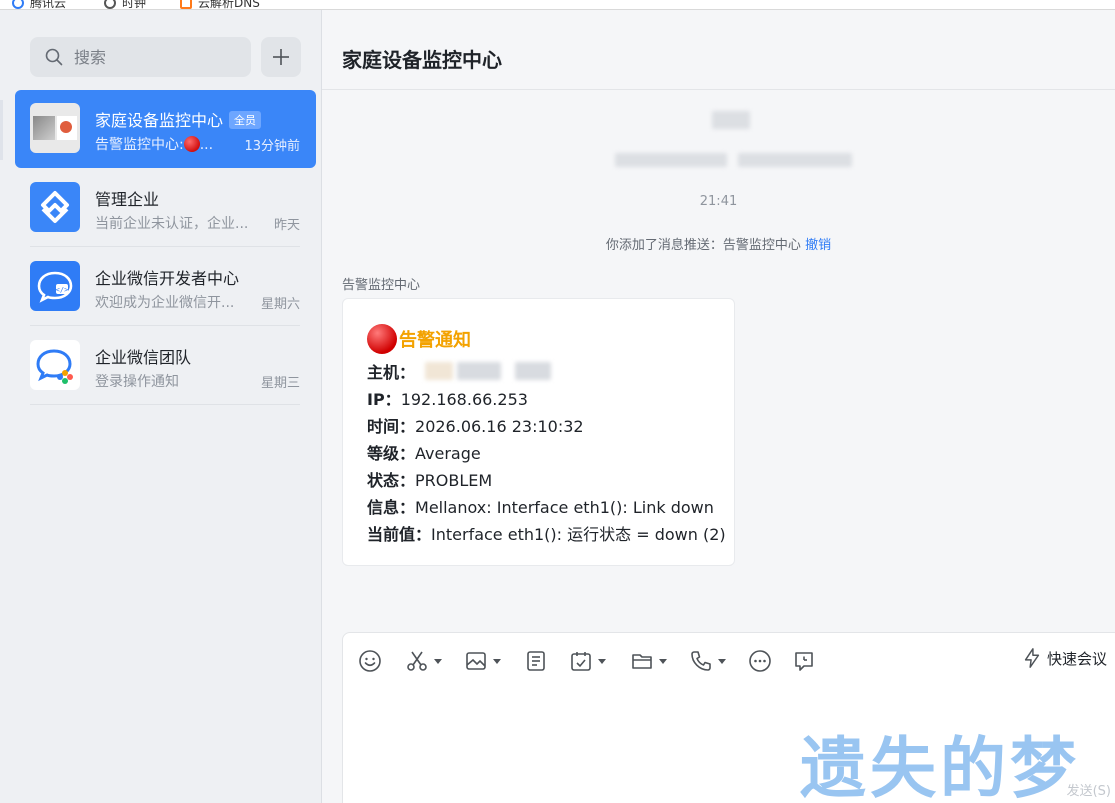  What do you see at coordinates (286, 225) in the screenshot?
I see `chat-time: 昨天` at bounding box center [286, 225].